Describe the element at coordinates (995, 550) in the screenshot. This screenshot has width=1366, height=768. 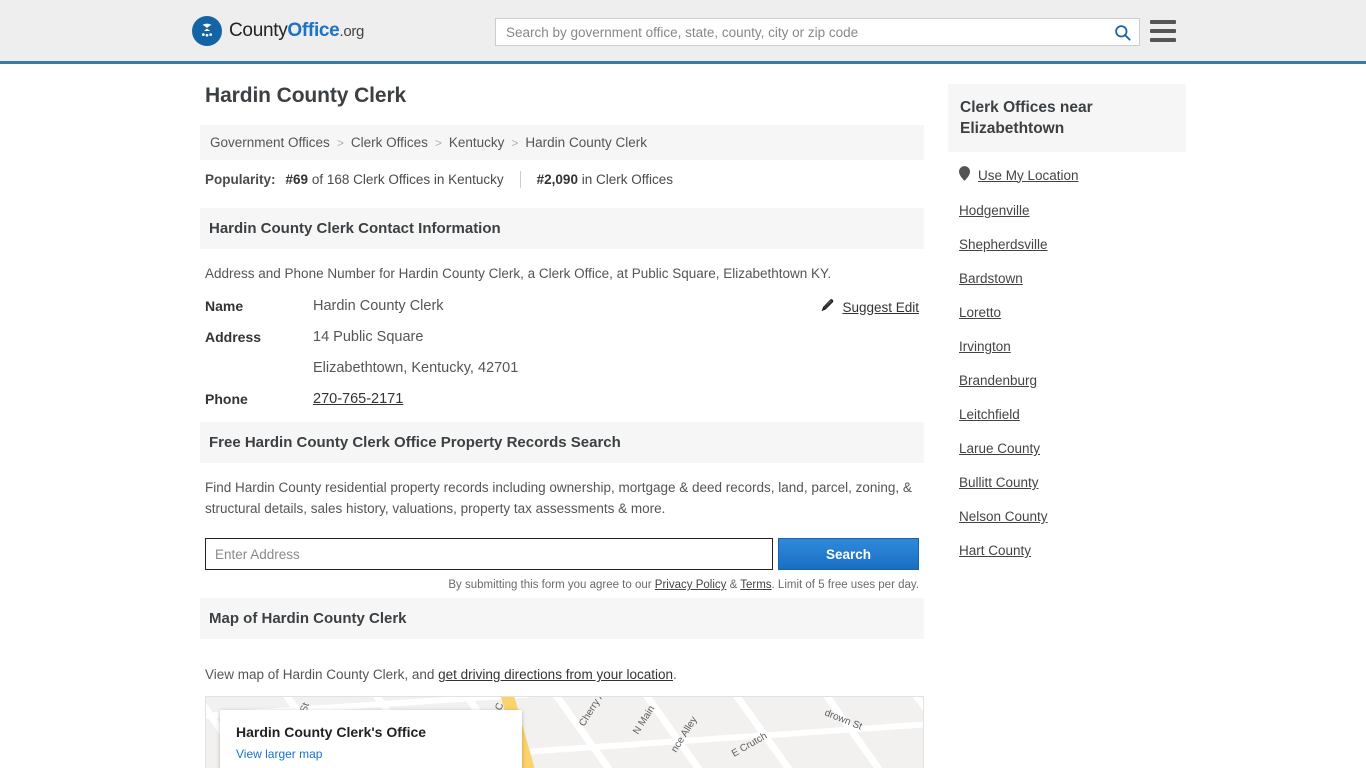
I see `sidebar-link: Hart County` at that location.